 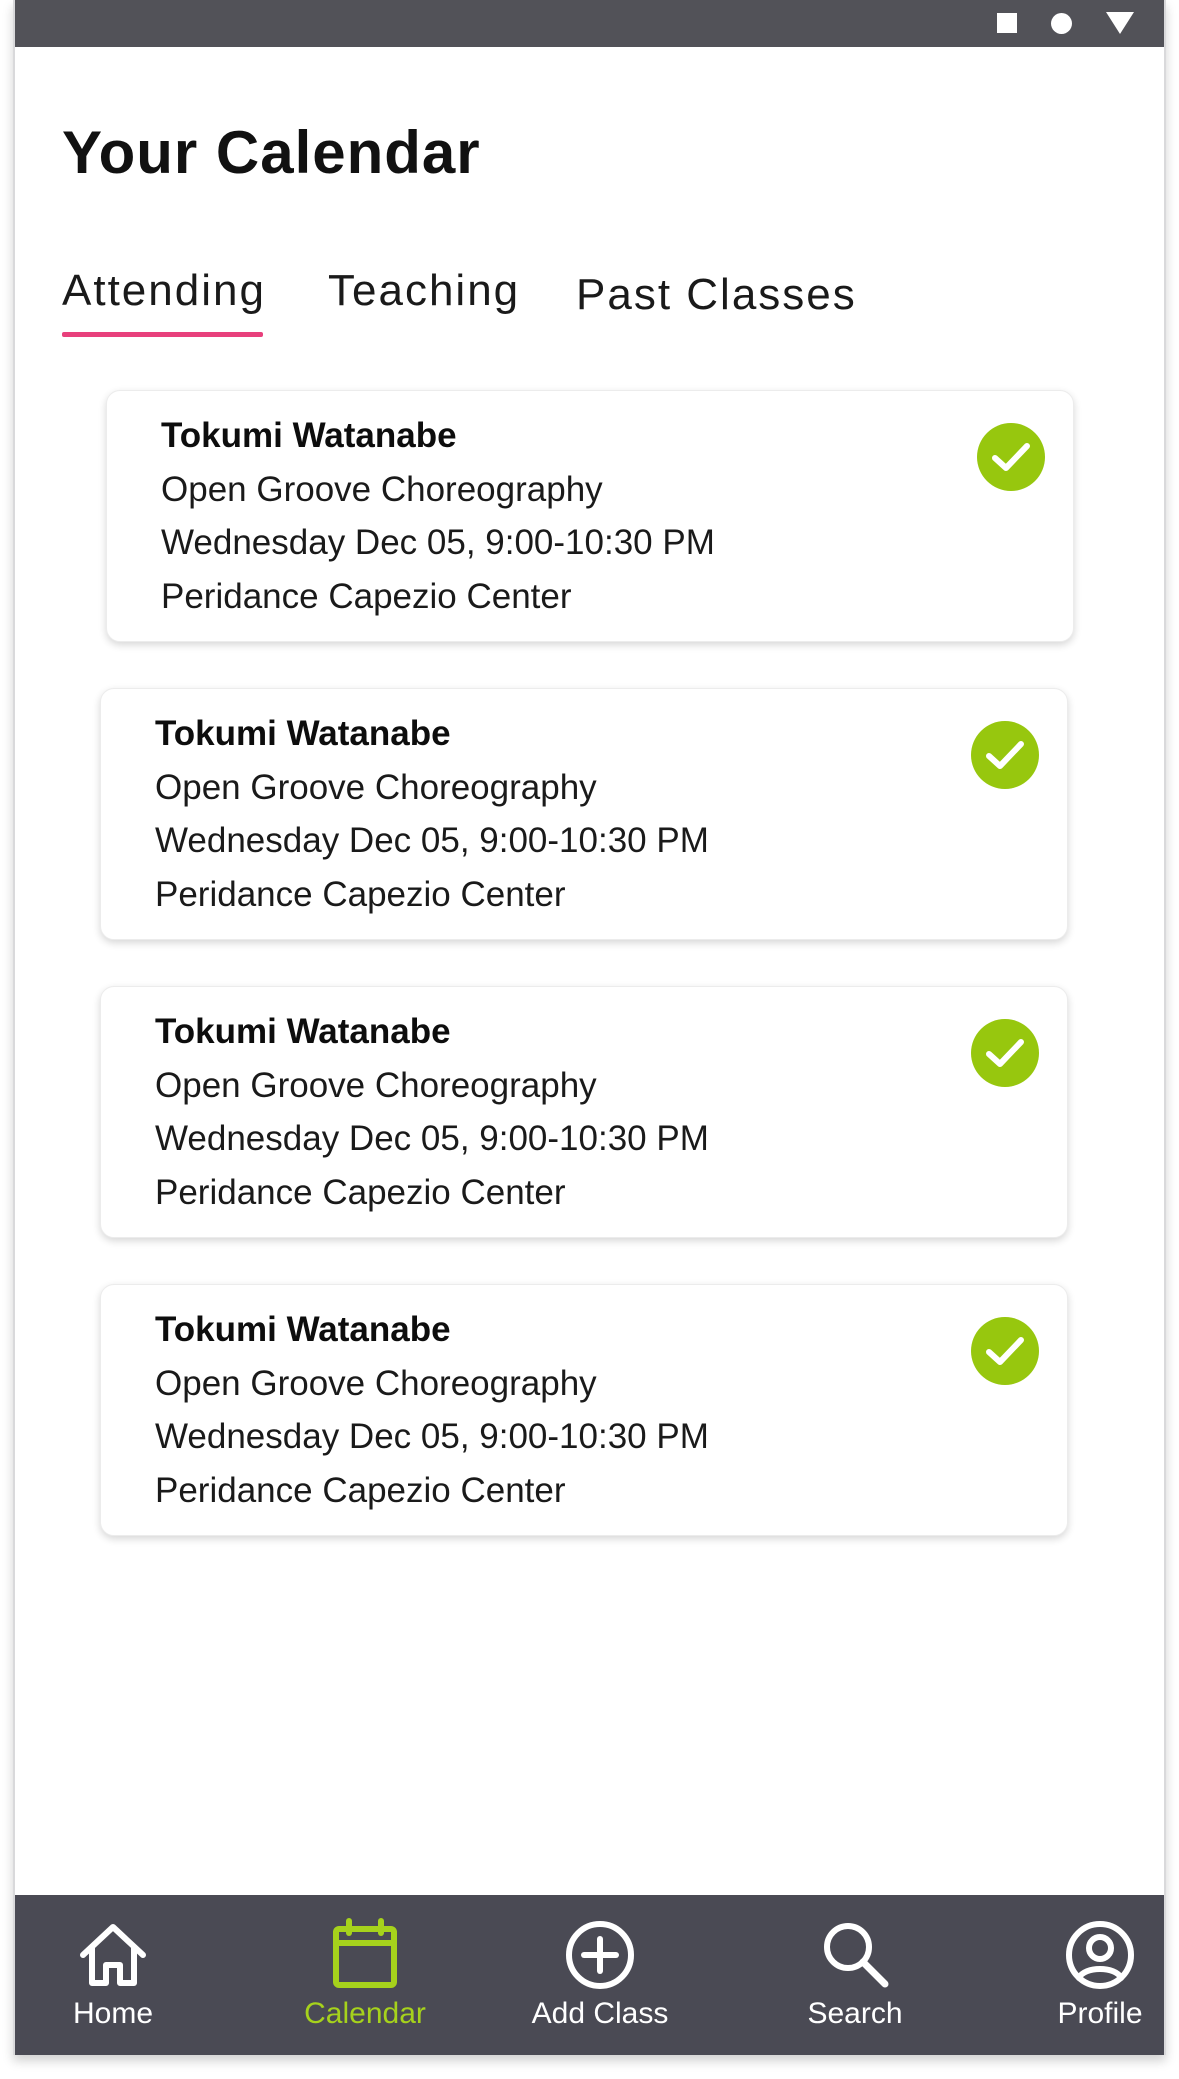 I want to click on profile-icon, so click(x=1100, y=1955).